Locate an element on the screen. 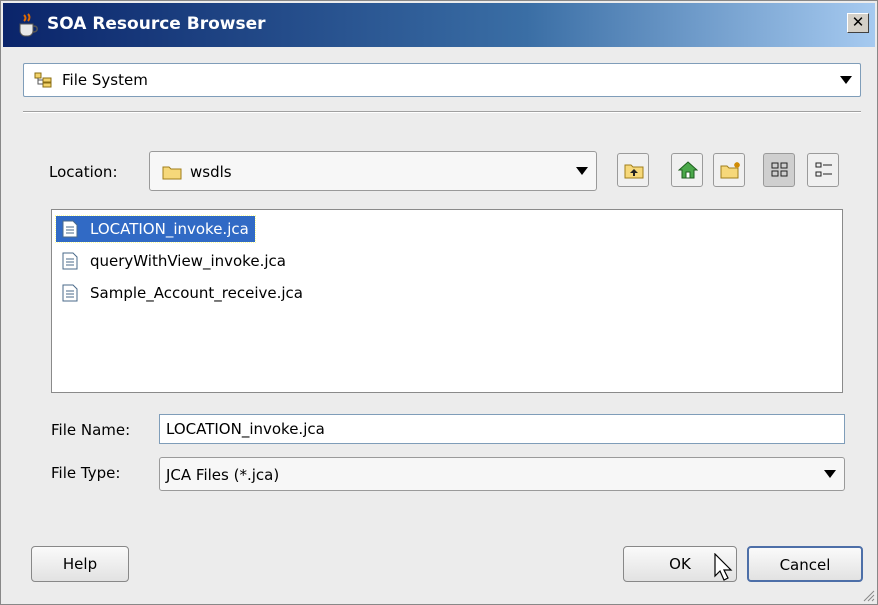 The height and width of the screenshot is (605, 878). divider is located at coordinates (442, 112).